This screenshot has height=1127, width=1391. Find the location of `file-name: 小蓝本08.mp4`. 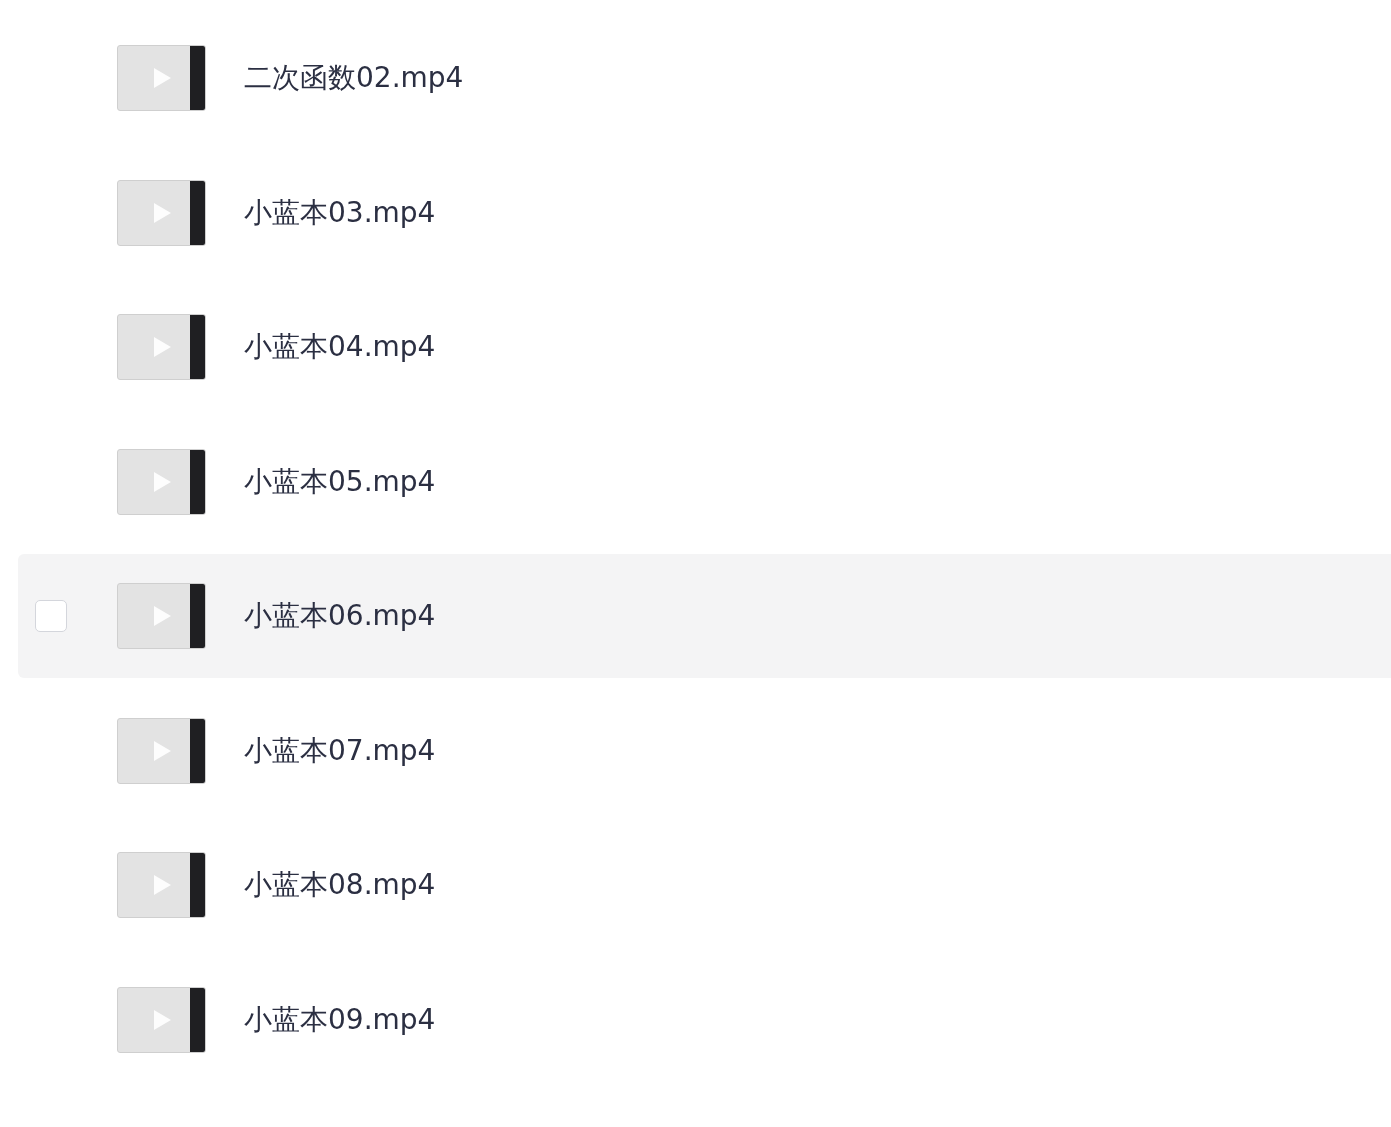

file-name: 小蓝本08.mp4 is located at coordinates (340, 885).